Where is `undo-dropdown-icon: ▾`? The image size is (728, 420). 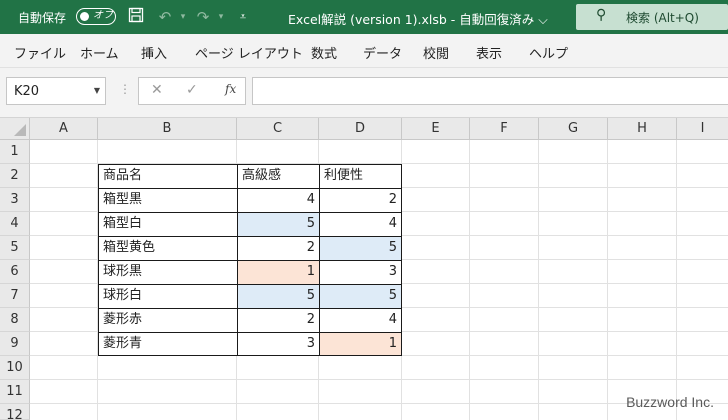 undo-dropdown-icon: ▾ is located at coordinates (183, 17).